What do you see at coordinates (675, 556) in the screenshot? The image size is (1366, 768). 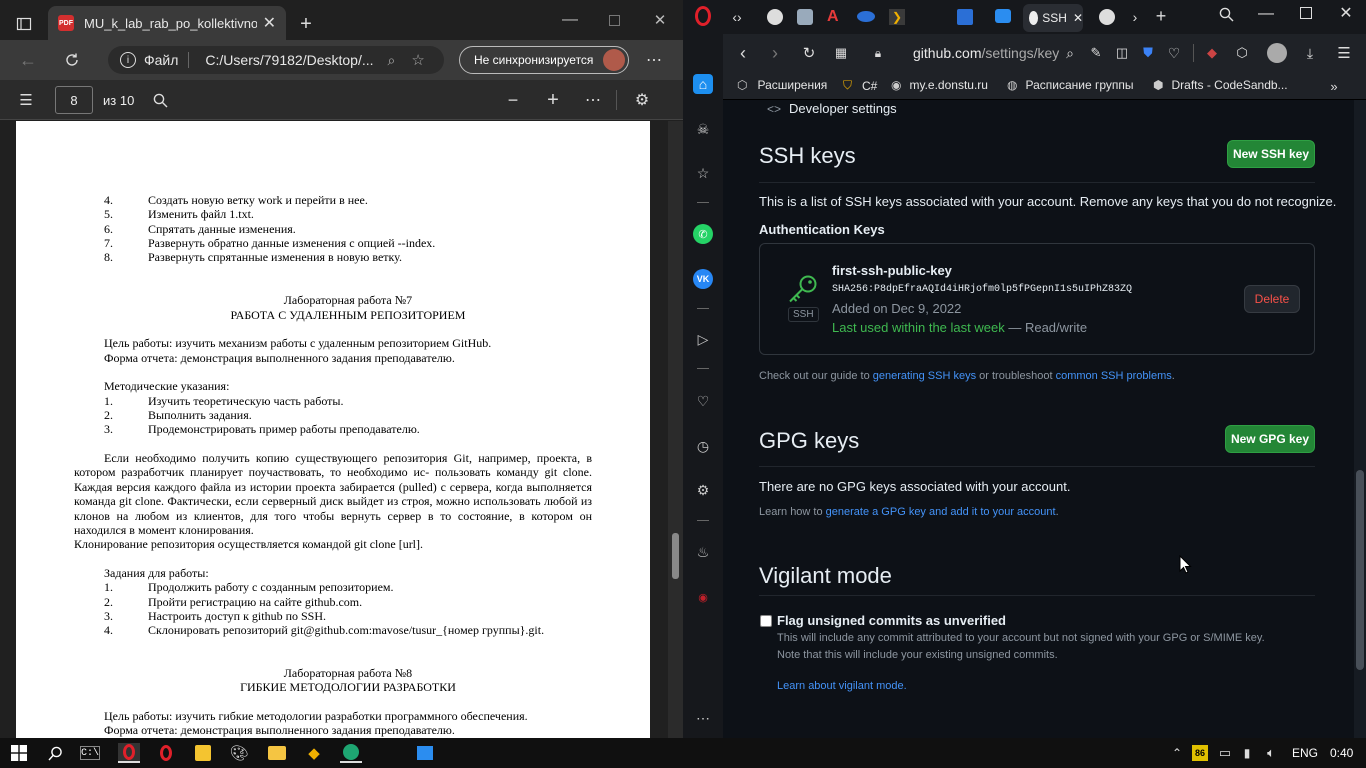 I see `pdf-scroll-thumb` at bounding box center [675, 556].